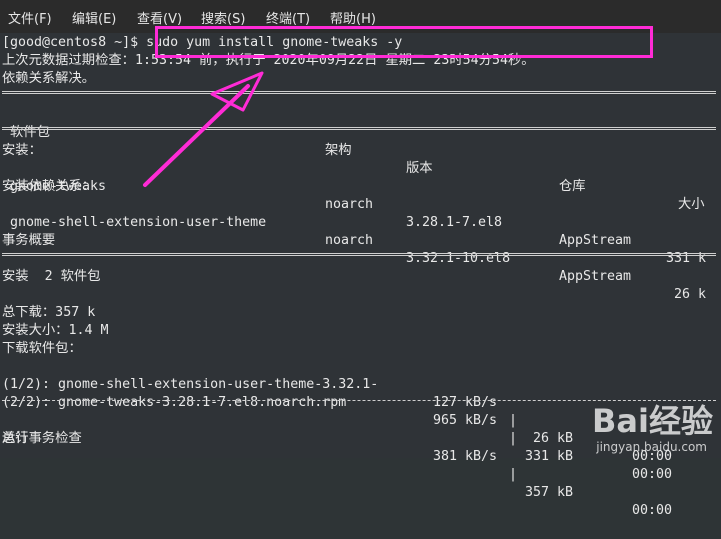 The height and width of the screenshot is (539, 721). What do you see at coordinates (55, 331) in the screenshot?
I see `install-size: 安装大小：1.4 M` at bounding box center [55, 331].